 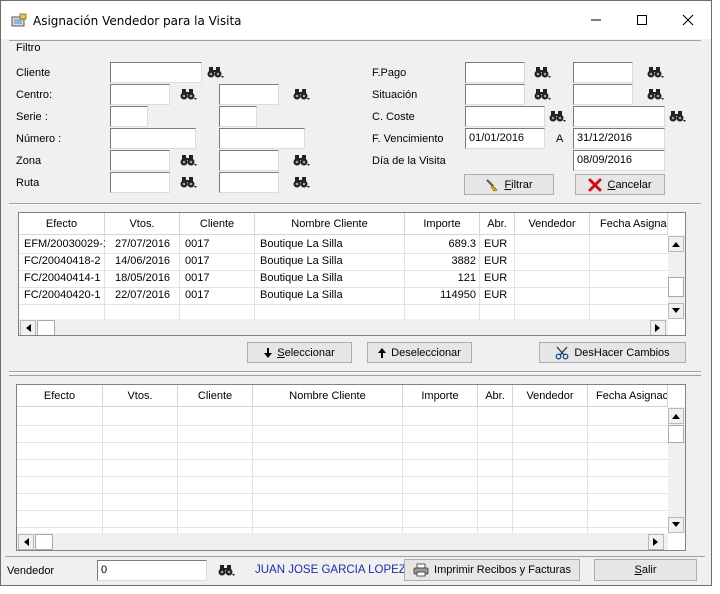 I want to click on minimize-icon, so click(x=596, y=20).